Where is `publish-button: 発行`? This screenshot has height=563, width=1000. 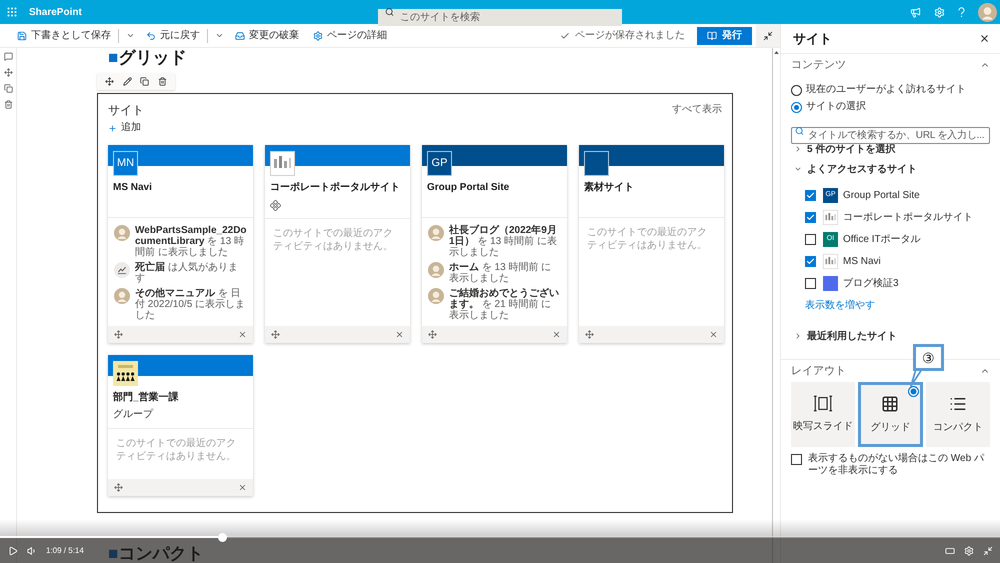
publish-button: 発行 is located at coordinates (724, 35).